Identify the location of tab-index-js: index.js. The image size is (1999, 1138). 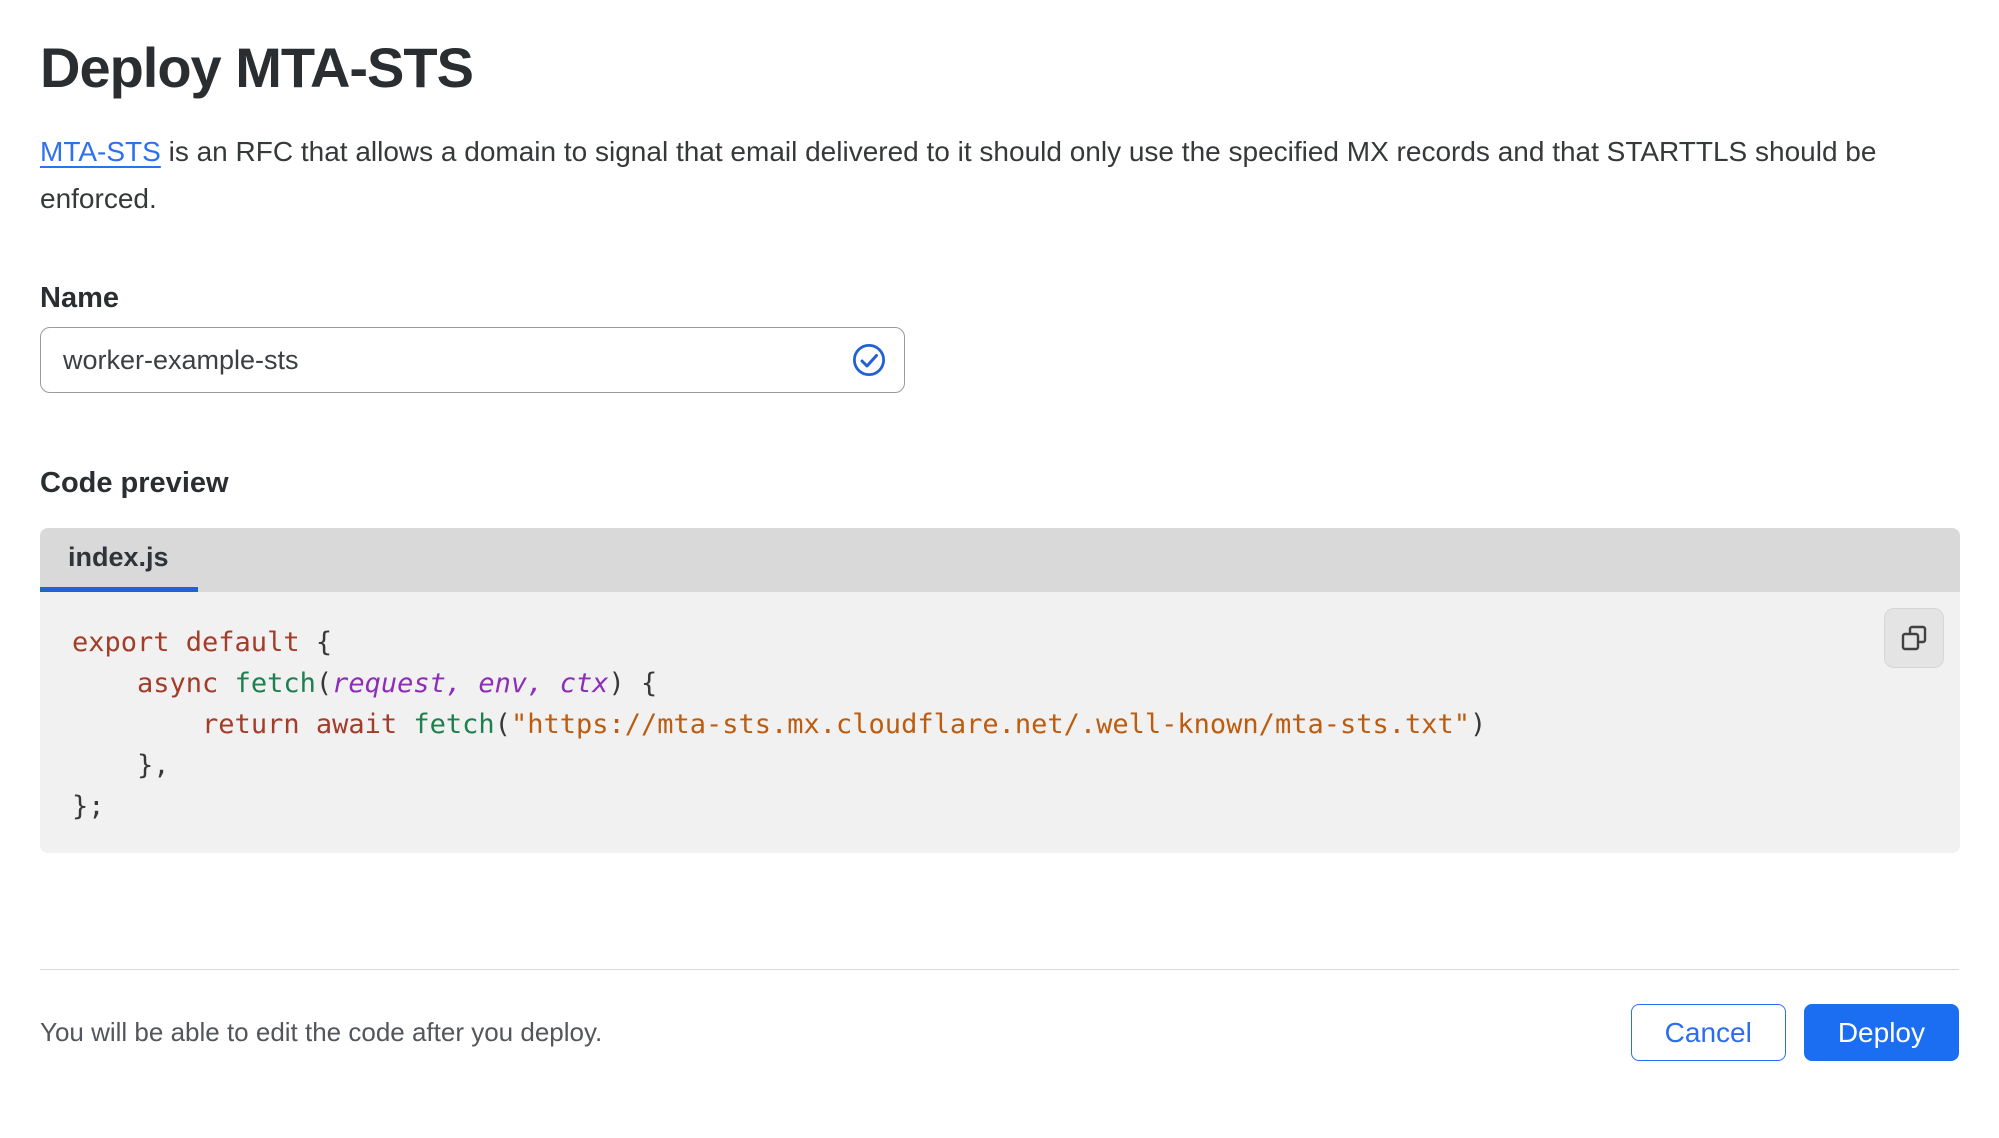
(119, 560).